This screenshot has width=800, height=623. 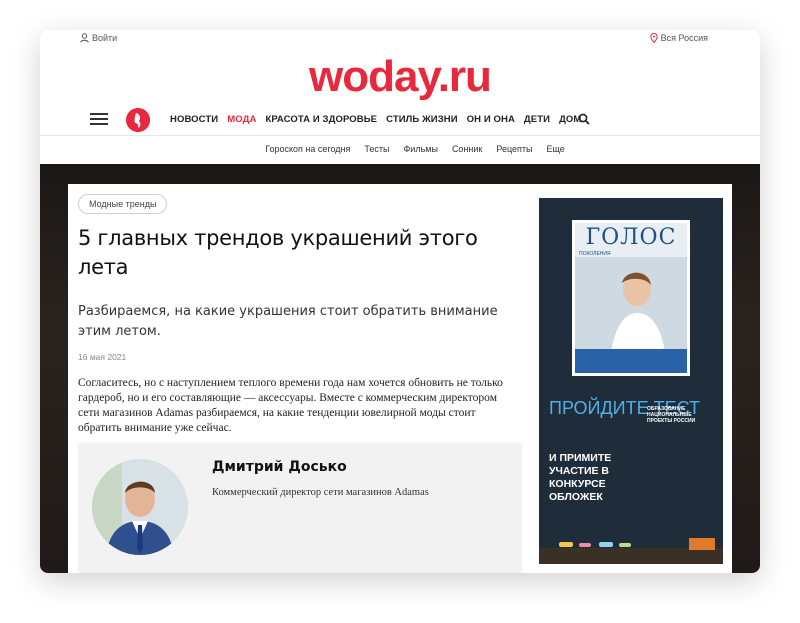 I want to click on nav-item-lifestyle: СТИЛЬ ЖИЗНИ, so click(x=422, y=119).